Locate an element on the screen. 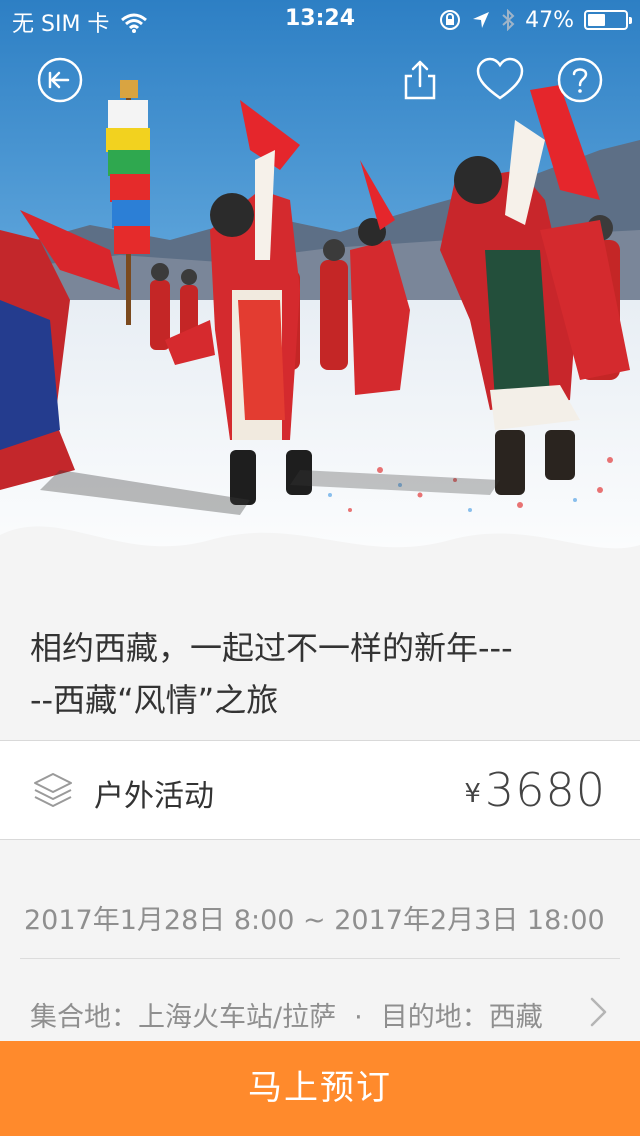 The image size is (640, 1136). price: ¥3680 is located at coordinates (535, 790).